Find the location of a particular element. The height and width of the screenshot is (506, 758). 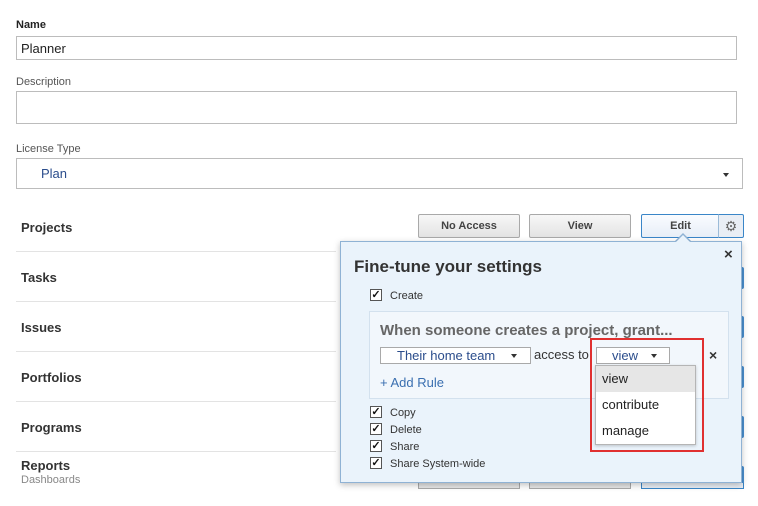

gear-icon: ⚙ is located at coordinates (731, 226).